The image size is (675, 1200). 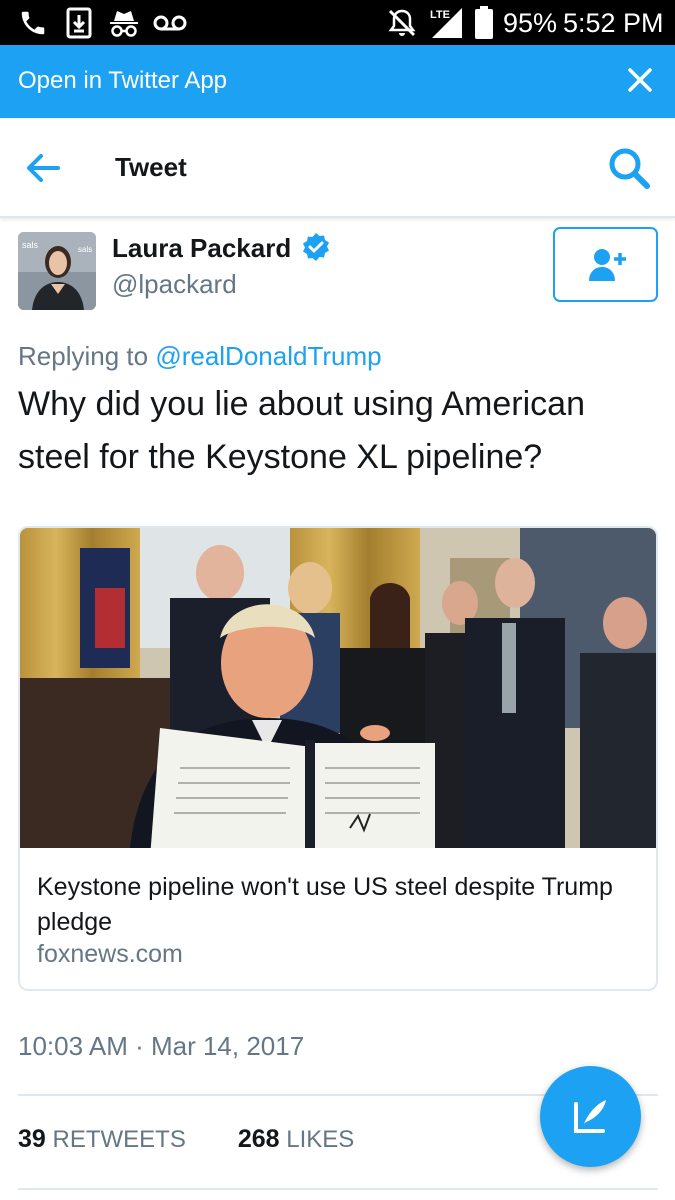 I want to click on avatar: sals sals, so click(x=57, y=271).